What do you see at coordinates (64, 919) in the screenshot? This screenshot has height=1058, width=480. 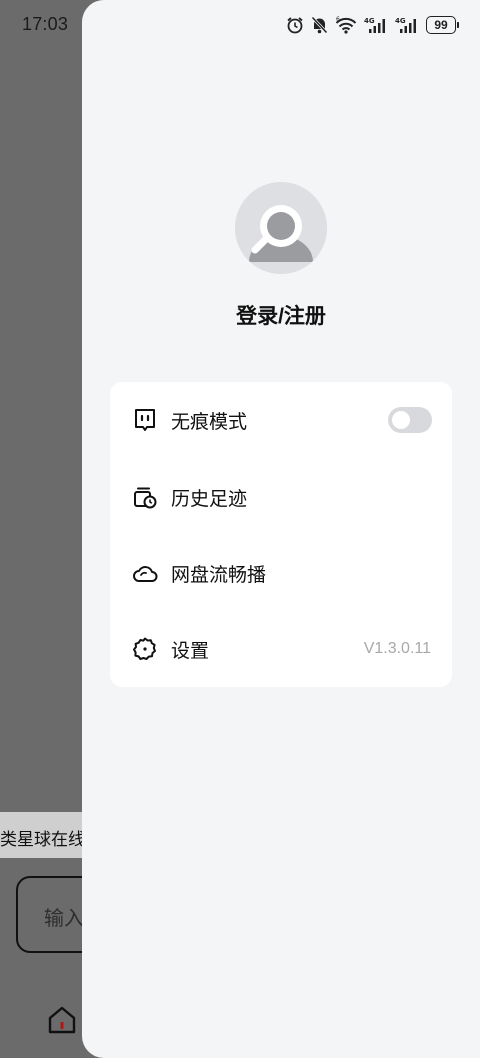 I see `background-input-placeholder: 输入` at bounding box center [64, 919].